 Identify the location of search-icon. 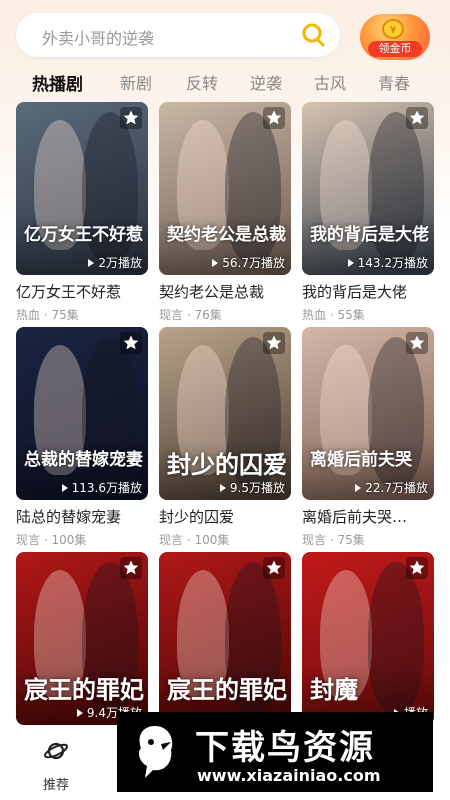
(313, 35).